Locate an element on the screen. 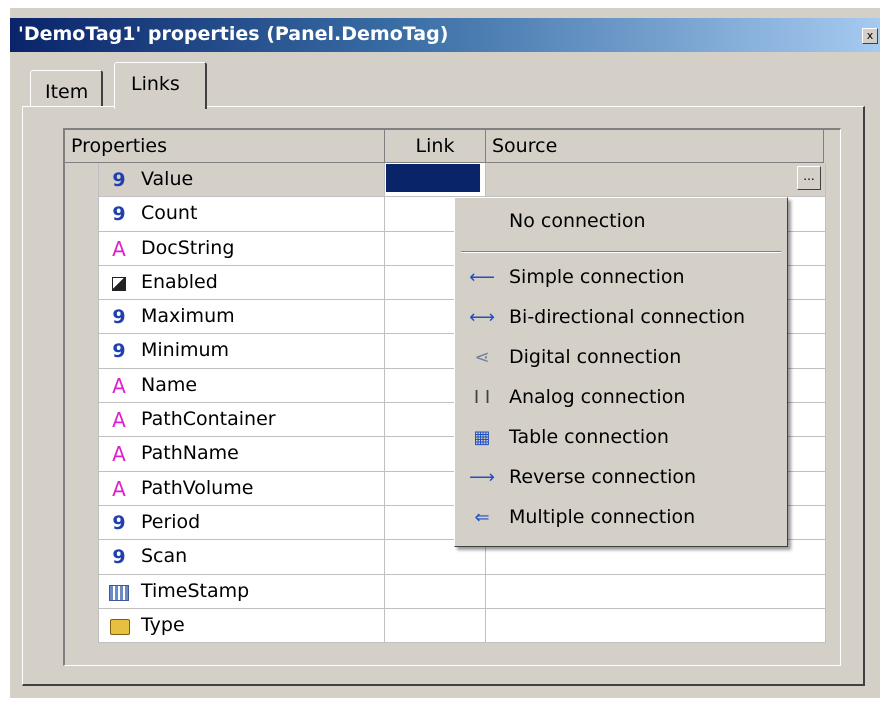  property-name: Scan is located at coordinates (164, 556).